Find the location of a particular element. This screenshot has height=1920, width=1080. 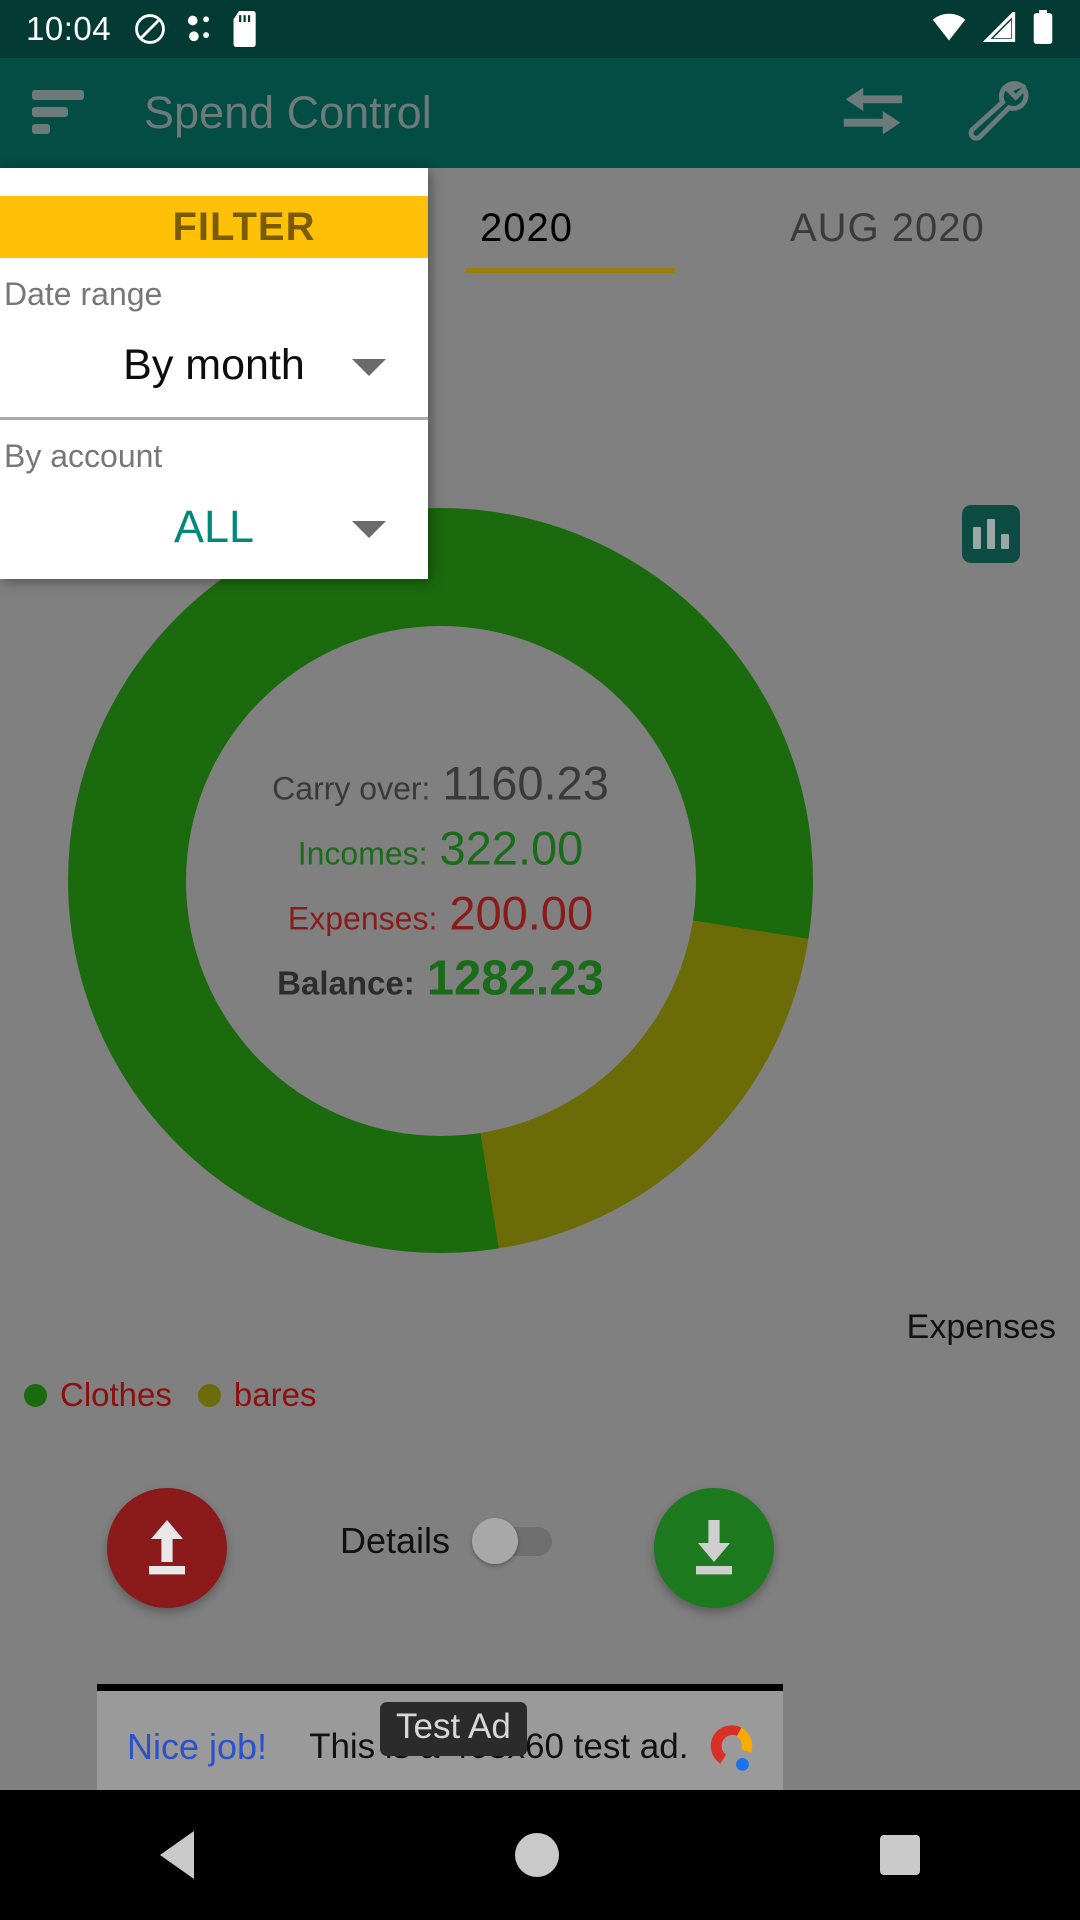

details-label: Details is located at coordinates (395, 1540).